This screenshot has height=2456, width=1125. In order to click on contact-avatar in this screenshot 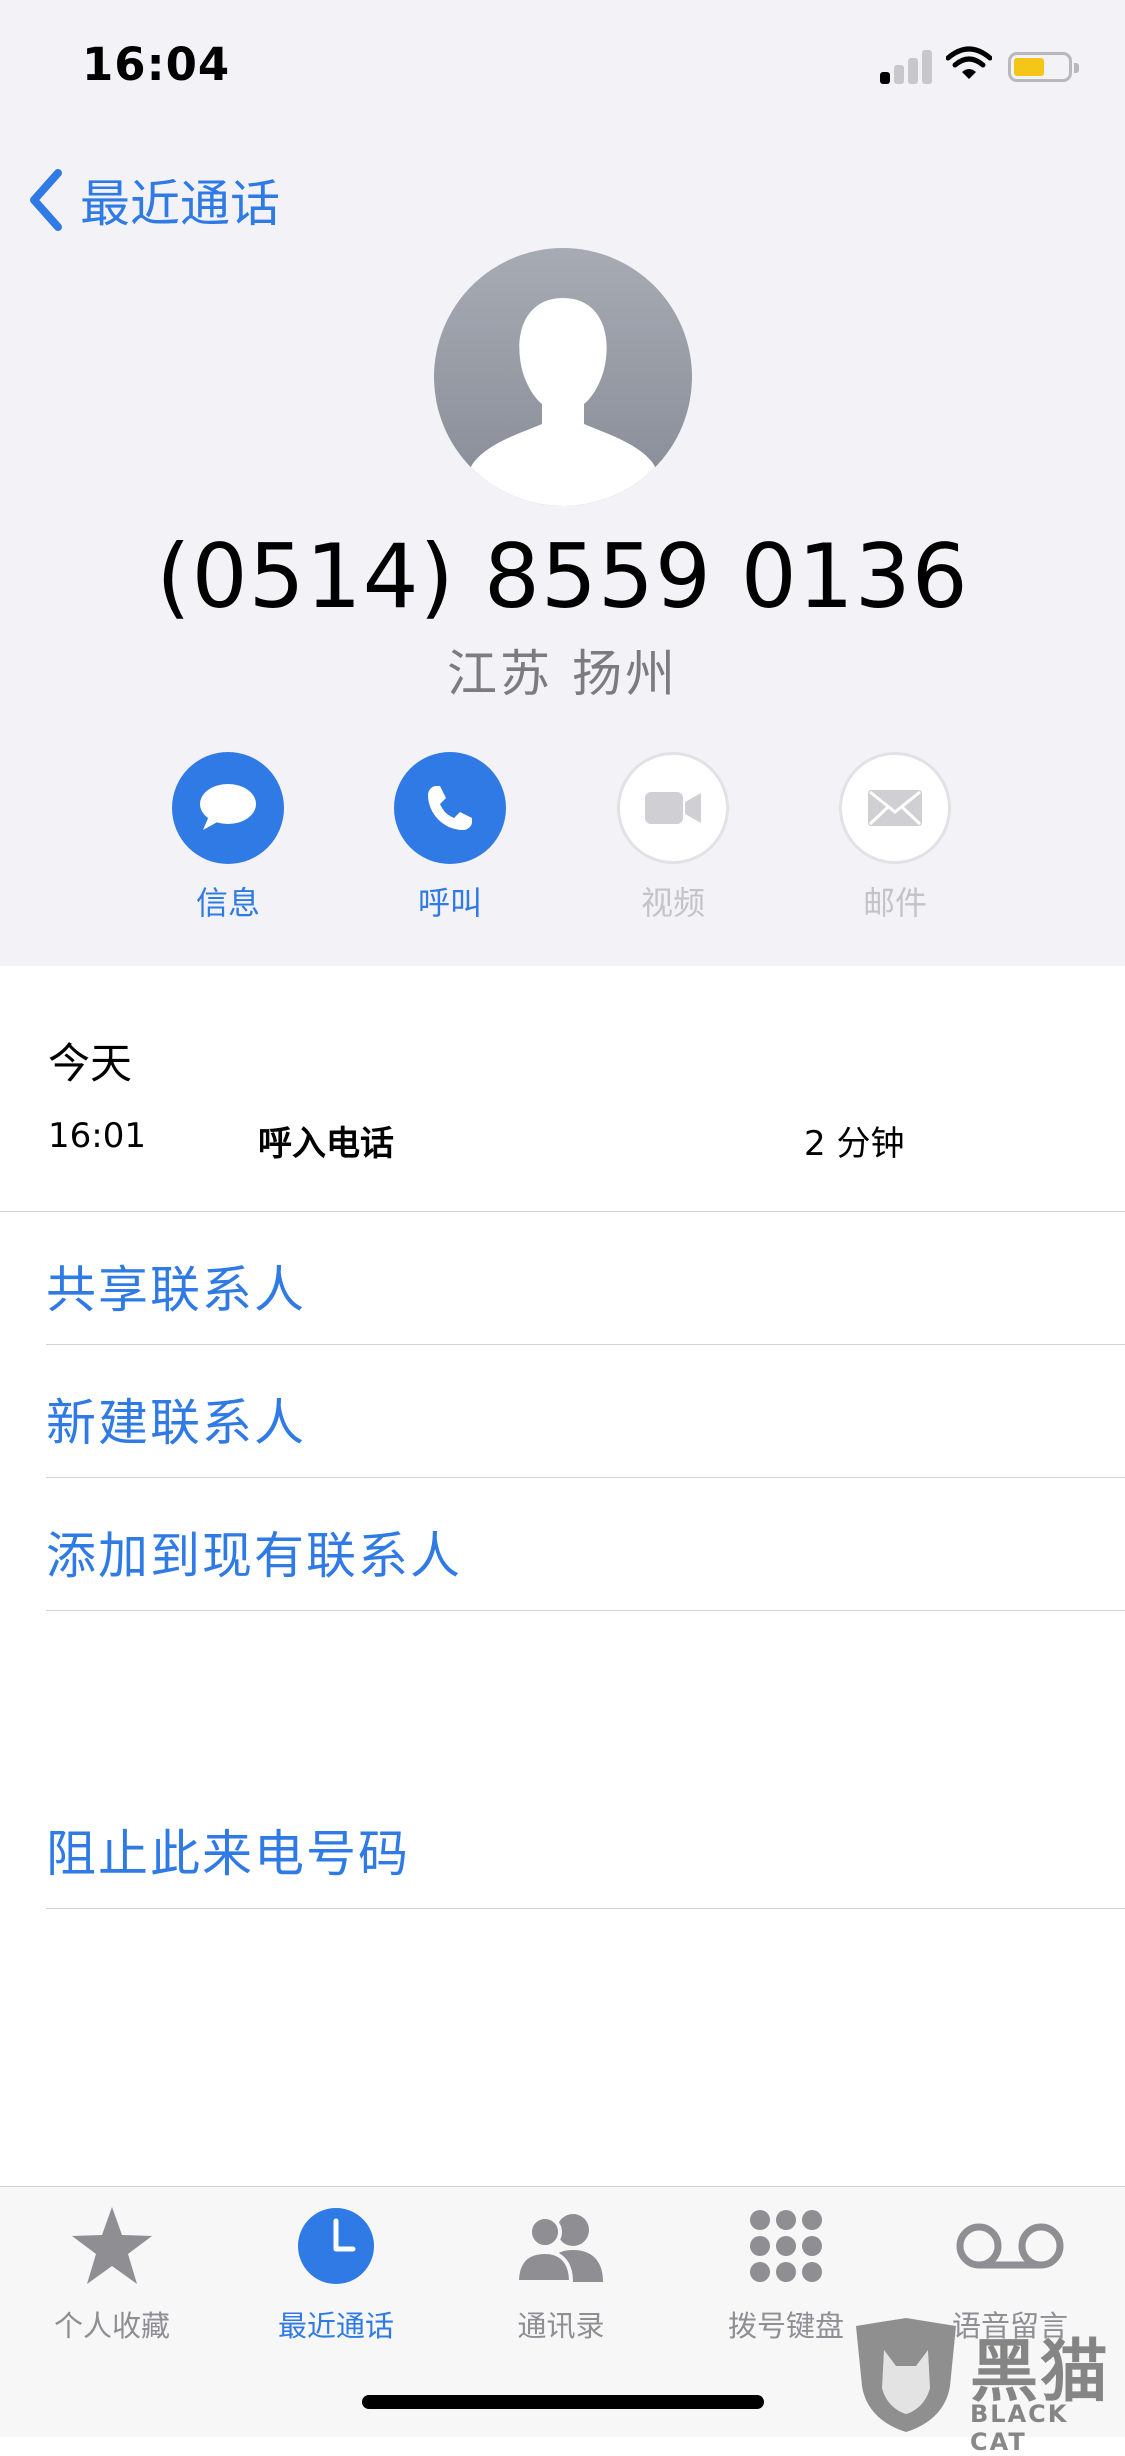, I will do `click(563, 377)`.